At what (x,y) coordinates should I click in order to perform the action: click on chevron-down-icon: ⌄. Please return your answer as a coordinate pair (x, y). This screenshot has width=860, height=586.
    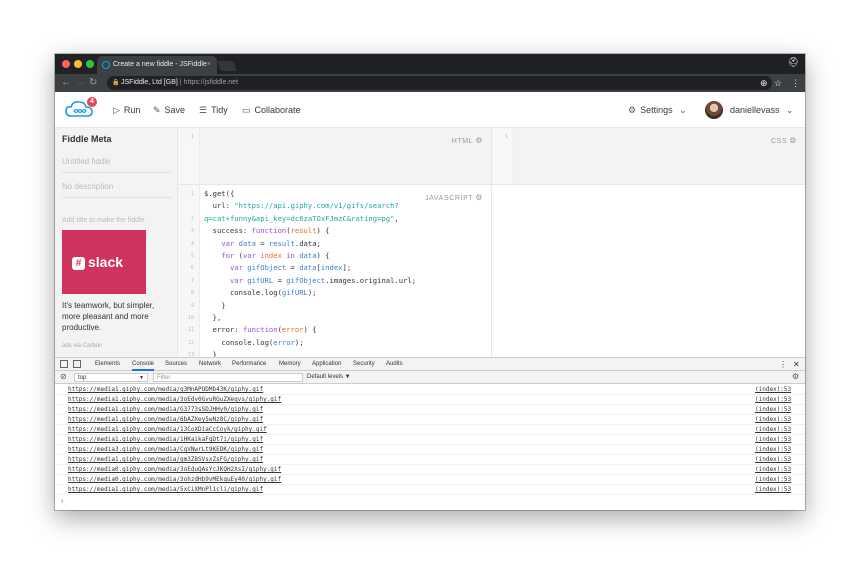
    Looking at the image, I should click on (683, 110).